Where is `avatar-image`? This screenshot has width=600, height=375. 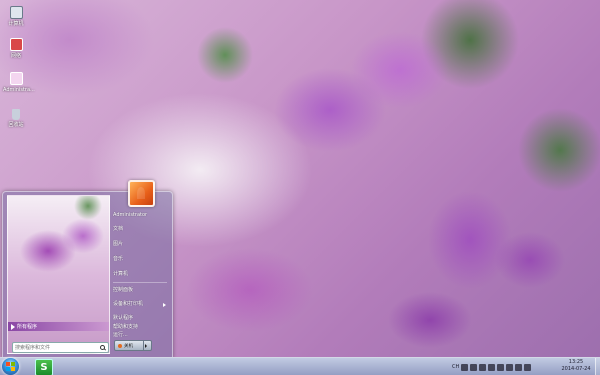
avatar-image is located at coordinates (141, 193).